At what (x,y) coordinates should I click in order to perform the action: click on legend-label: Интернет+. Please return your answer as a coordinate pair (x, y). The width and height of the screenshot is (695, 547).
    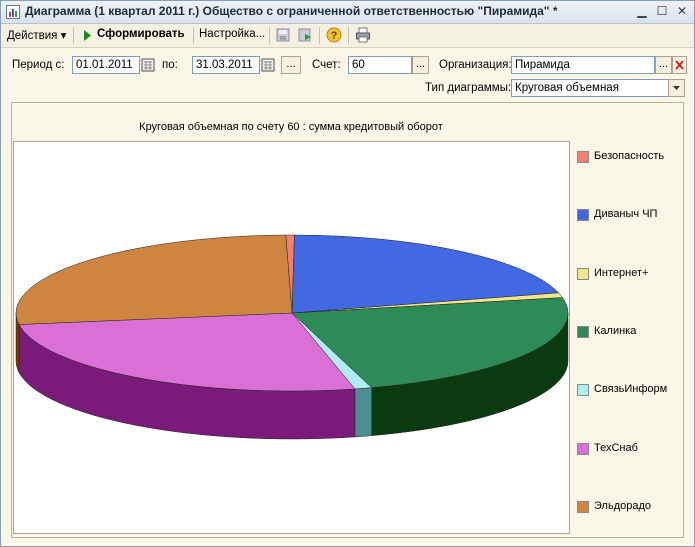
    Looking at the image, I should click on (621, 272).